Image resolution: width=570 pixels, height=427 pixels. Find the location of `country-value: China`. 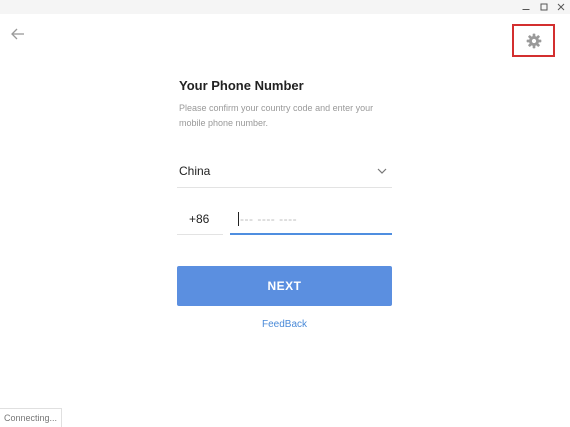

country-value: China is located at coordinates (195, 171).